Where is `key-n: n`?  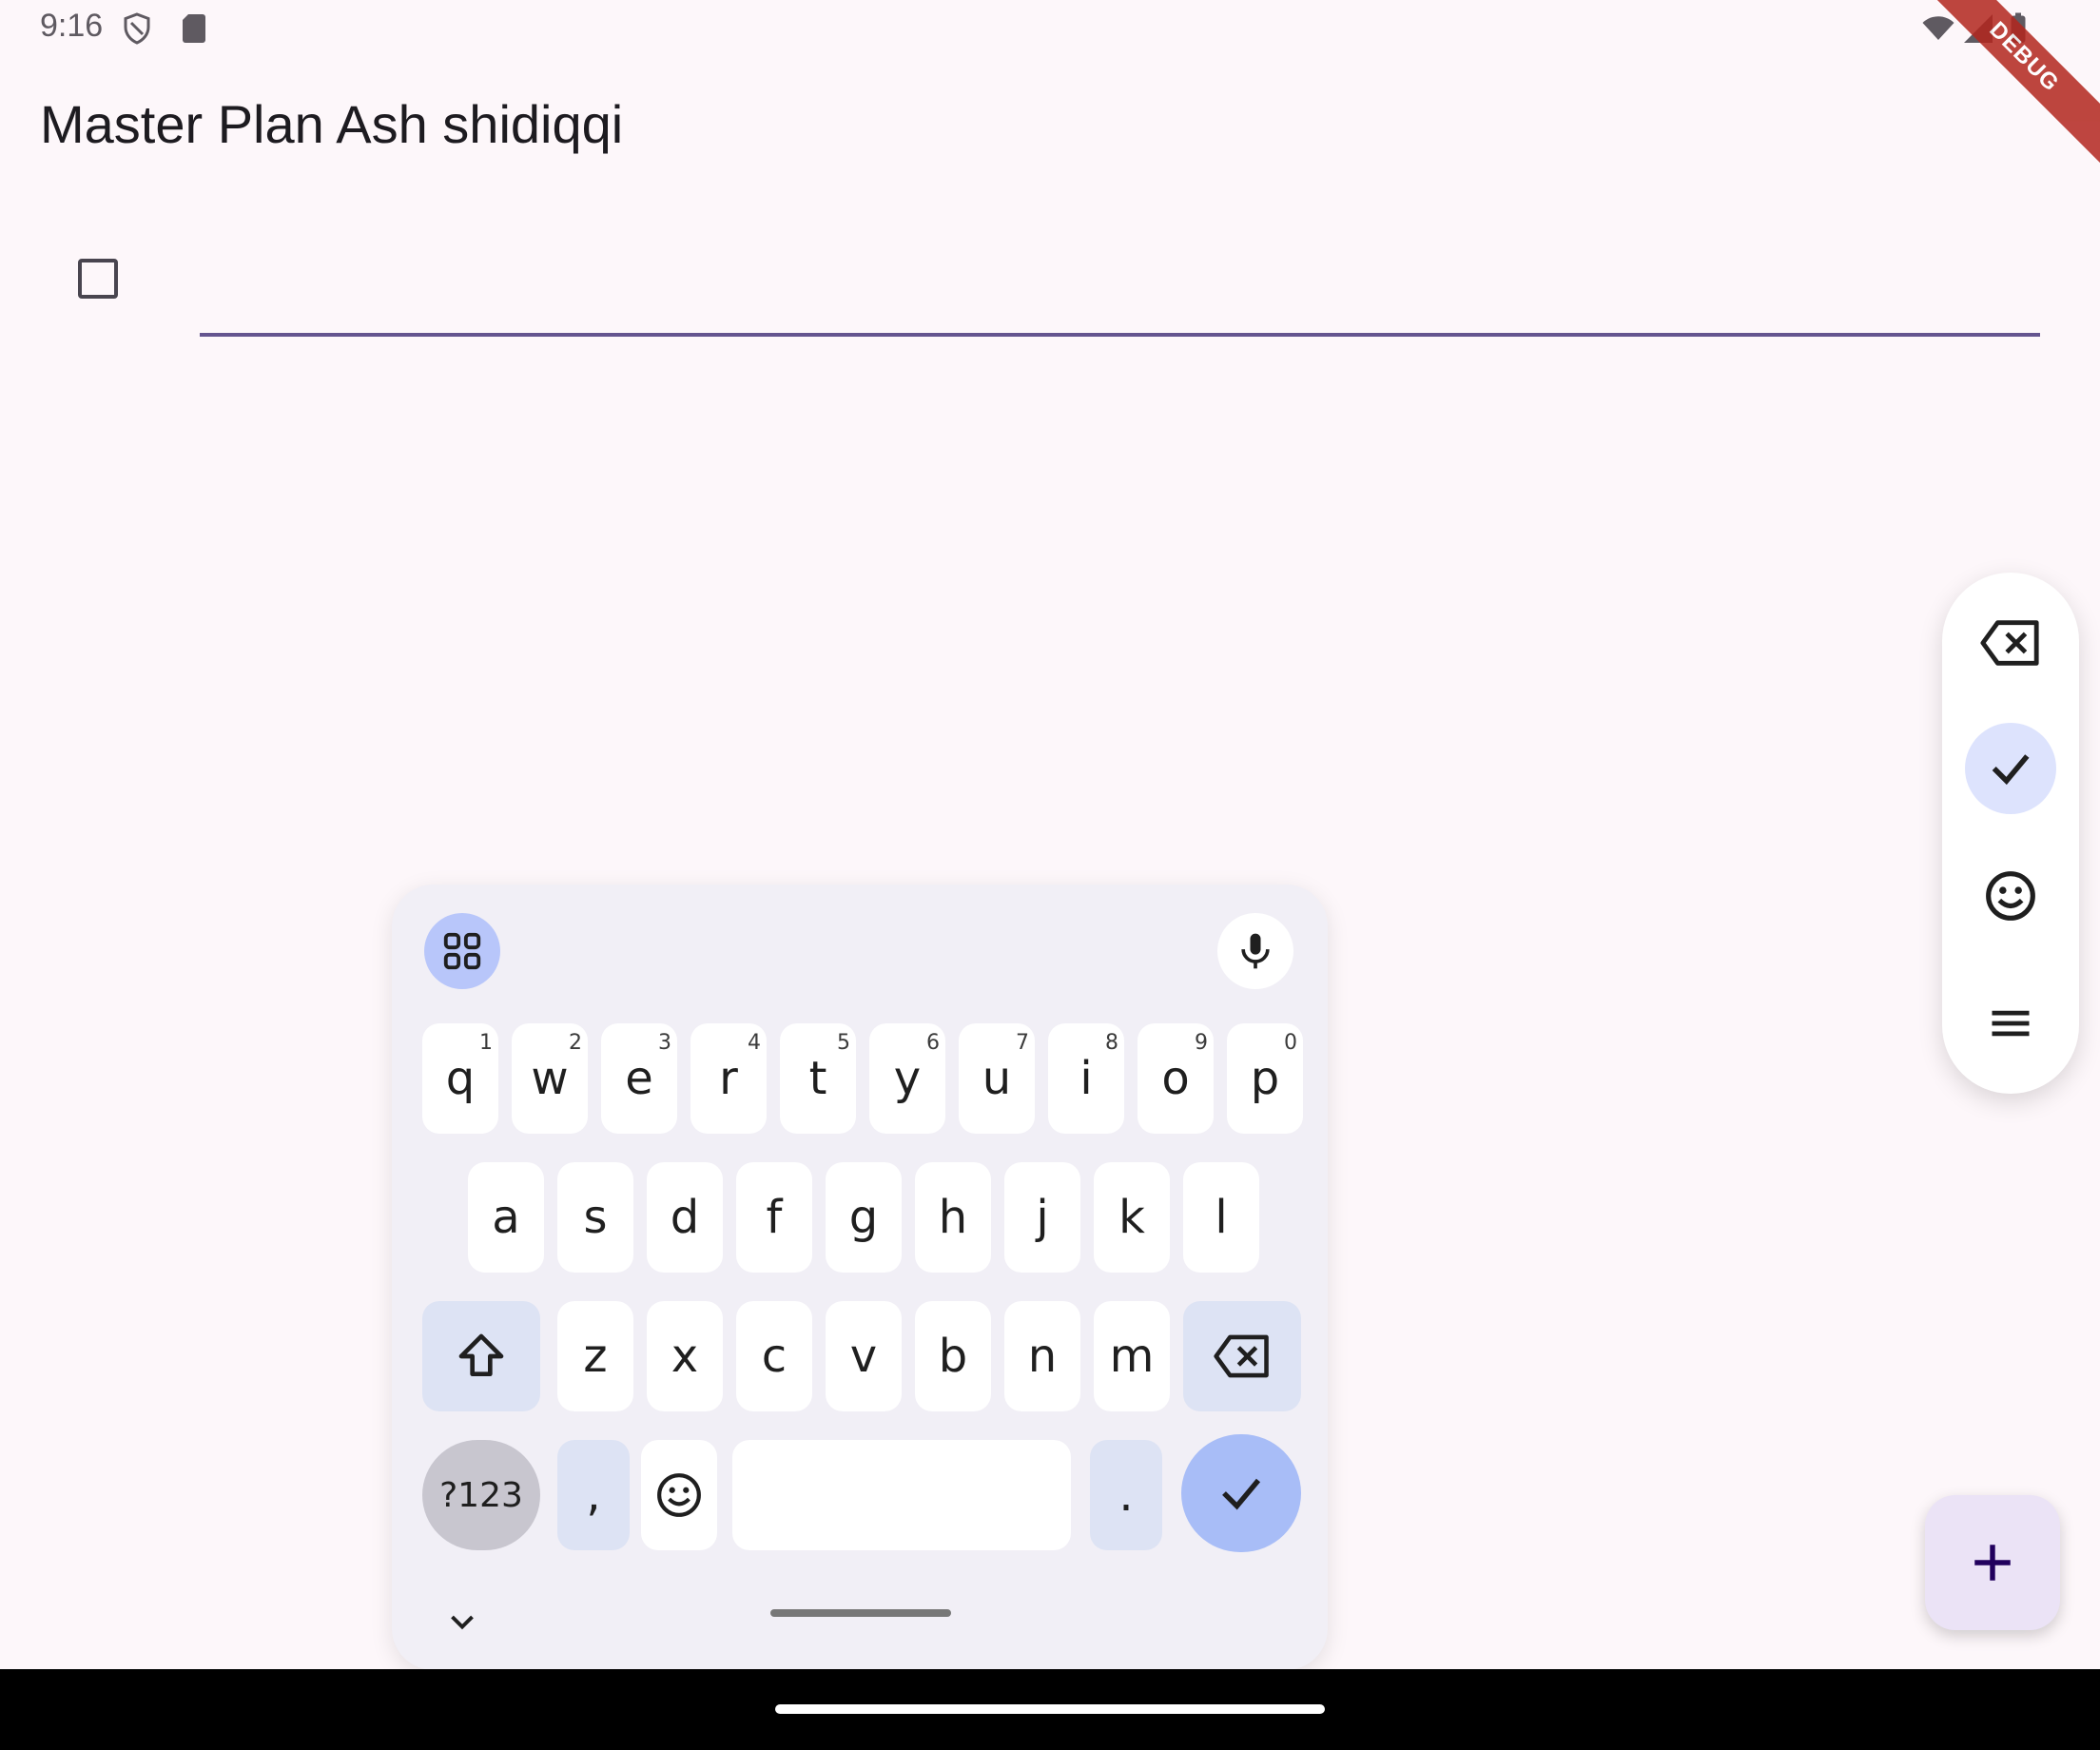
key-n: n is located at coordinates (1042, 1356).